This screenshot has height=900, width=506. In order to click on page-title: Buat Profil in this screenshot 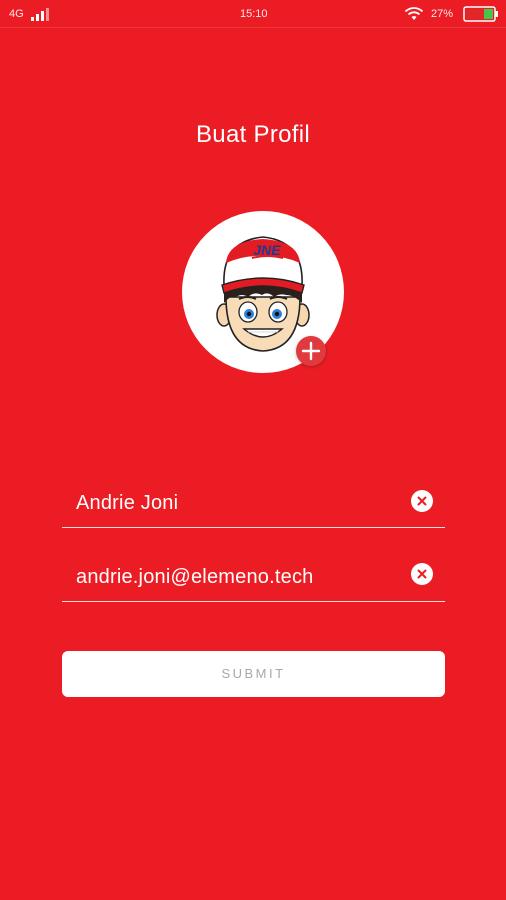, I will do `click(253, 134)`.